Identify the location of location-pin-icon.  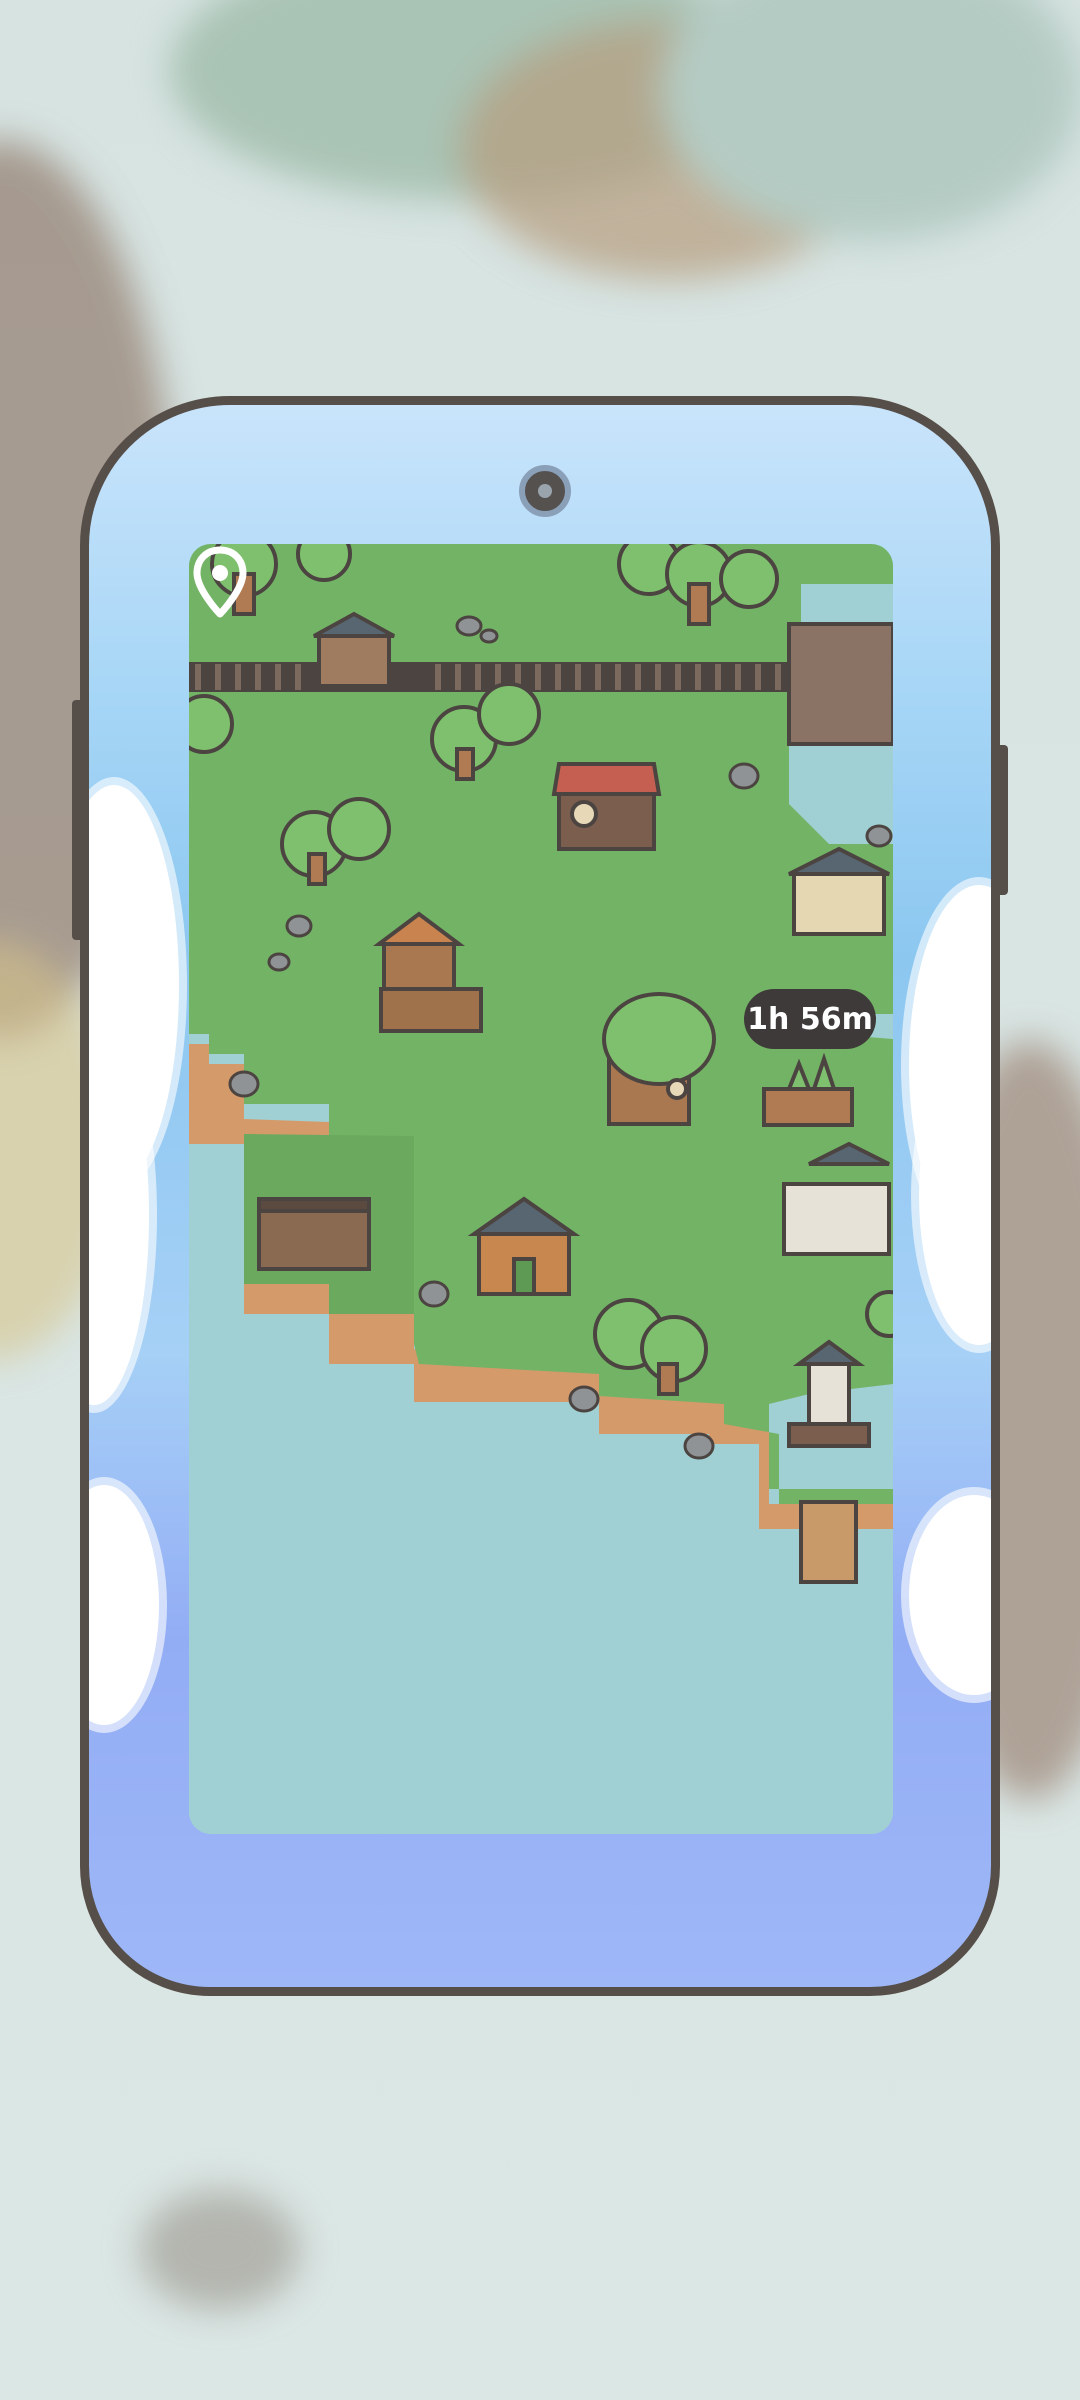
(220, 583).